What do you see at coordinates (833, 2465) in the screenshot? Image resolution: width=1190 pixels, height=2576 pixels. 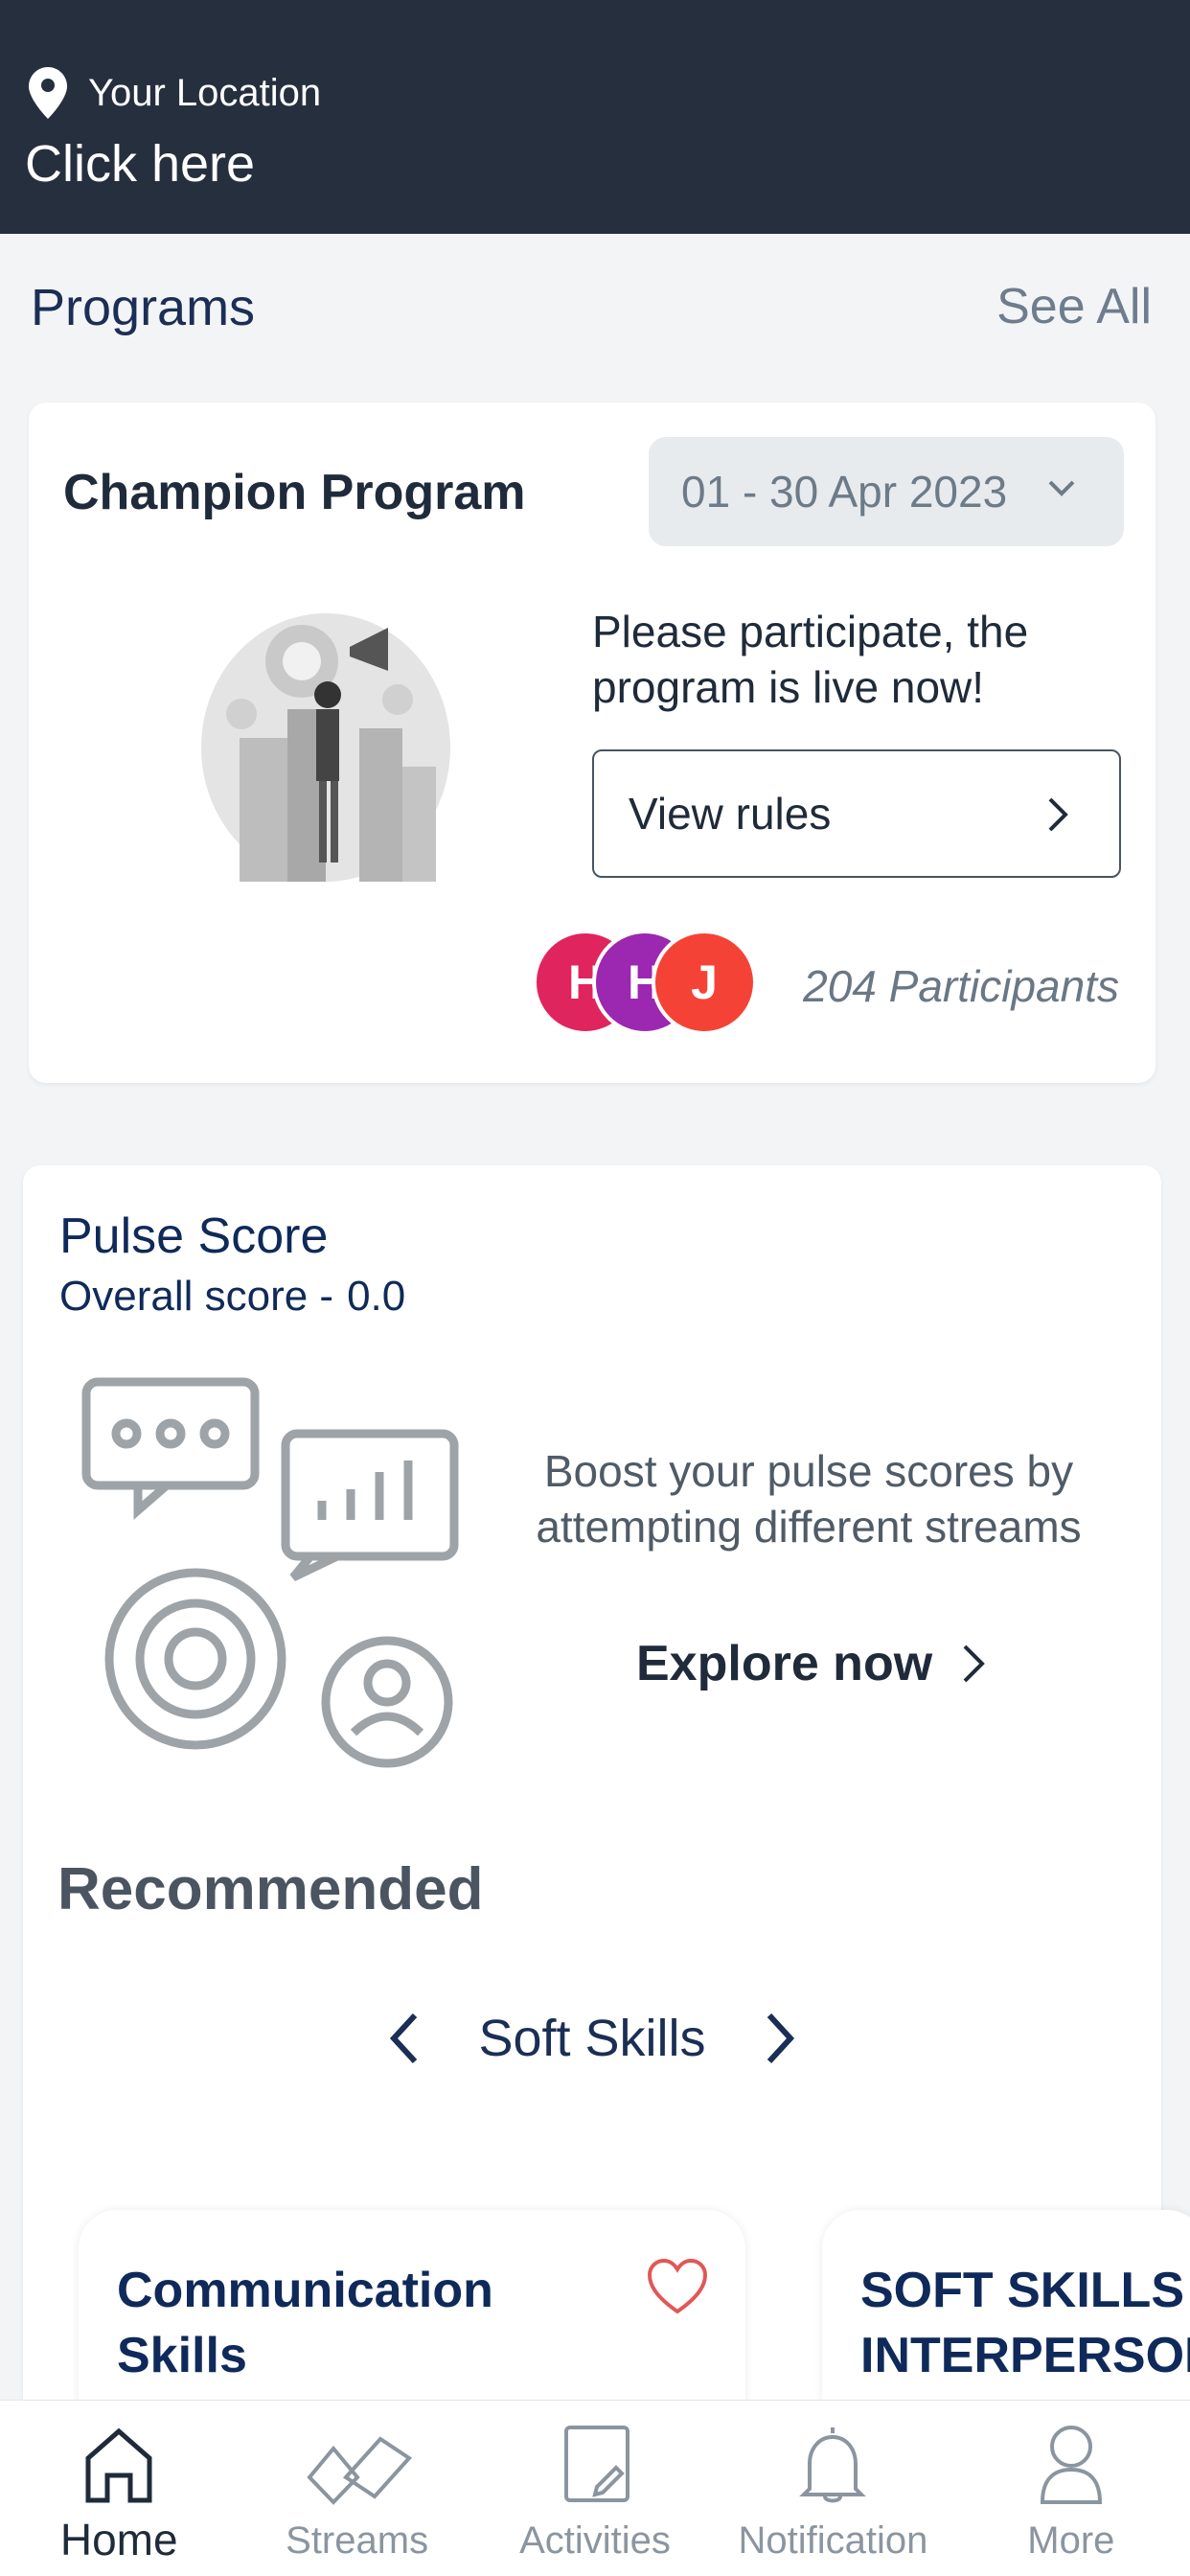 I see `bell-icon` at bounding box center [833, 2465].